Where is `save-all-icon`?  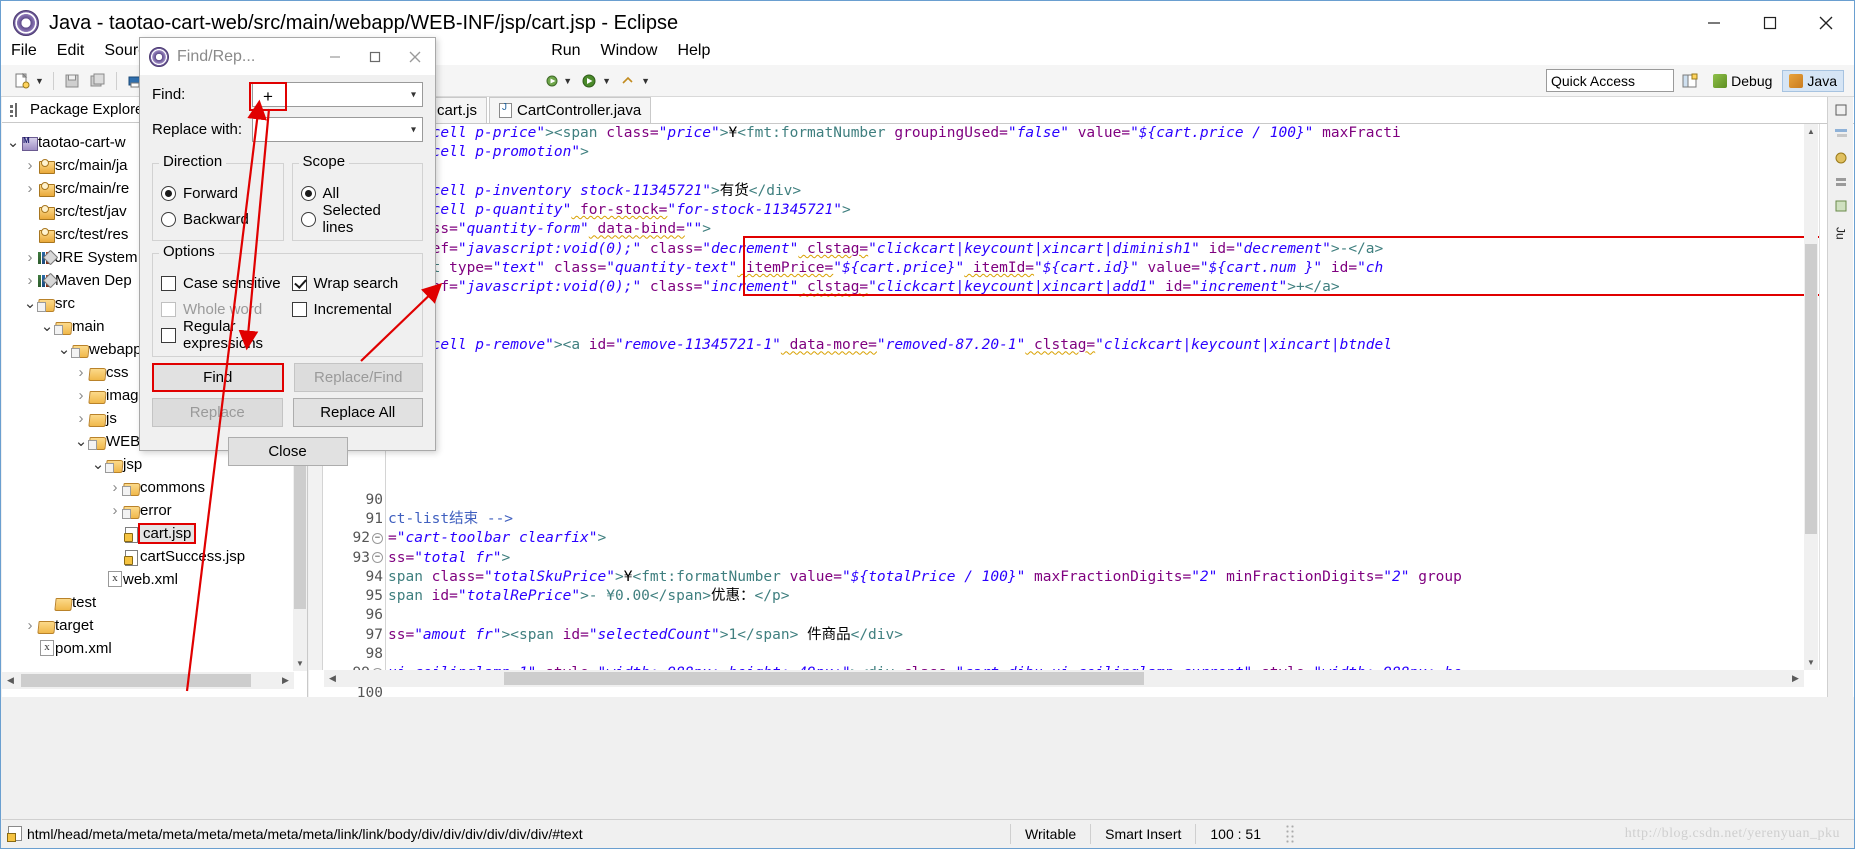 save-all-icon is located at coordinates (98, 81).